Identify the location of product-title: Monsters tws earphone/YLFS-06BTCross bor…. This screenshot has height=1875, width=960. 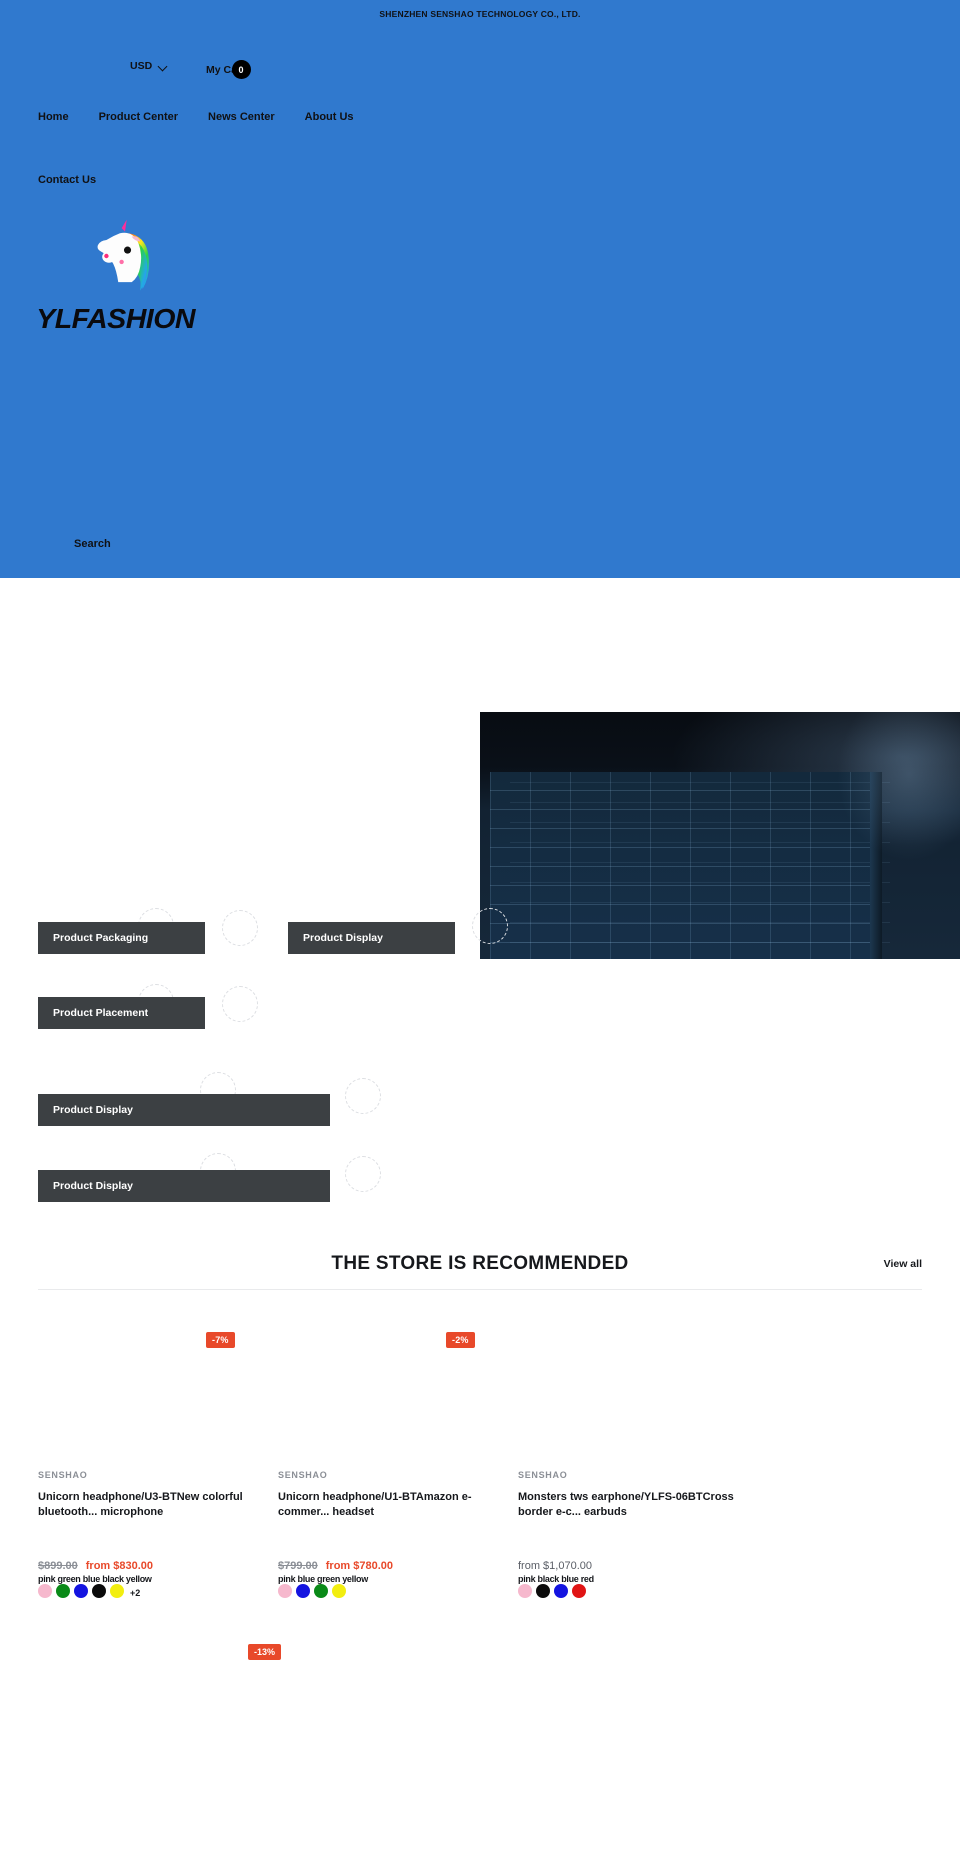
(626, 1506).